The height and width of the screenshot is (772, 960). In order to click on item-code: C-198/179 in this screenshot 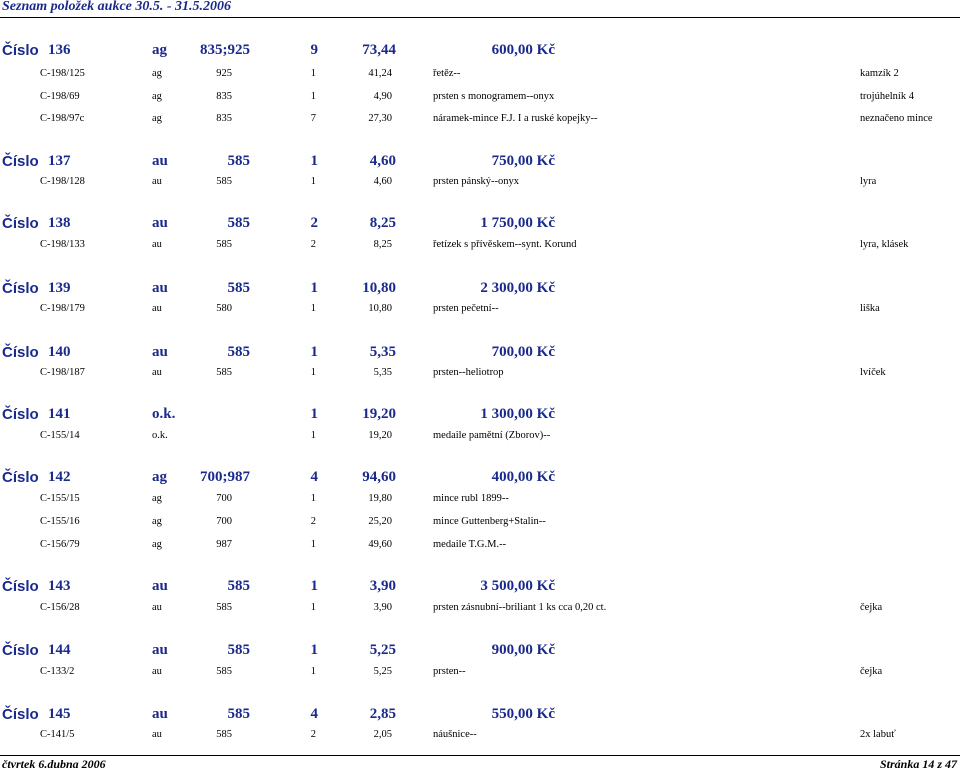, I will do `click(62, 308)`.